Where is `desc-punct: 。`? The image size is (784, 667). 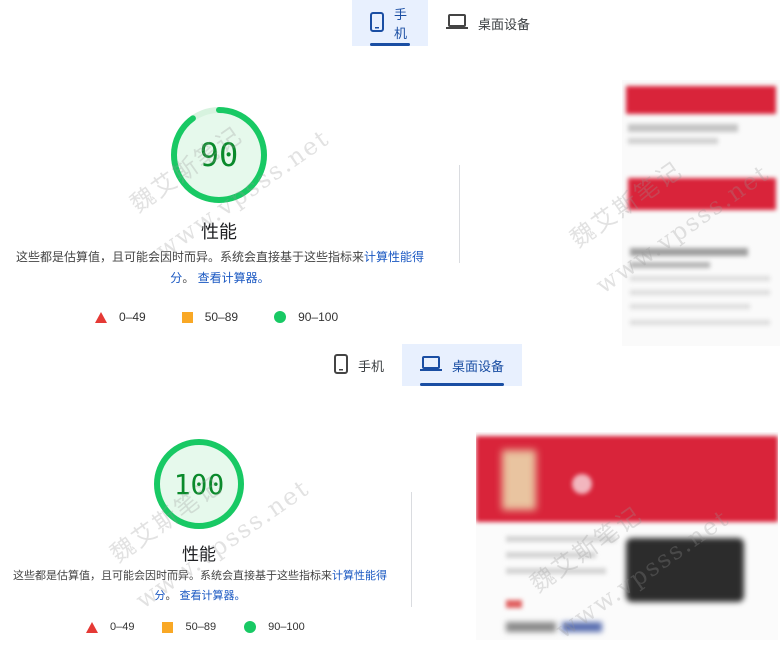
desc-punct: 。 is located at coordinates (188, 278).